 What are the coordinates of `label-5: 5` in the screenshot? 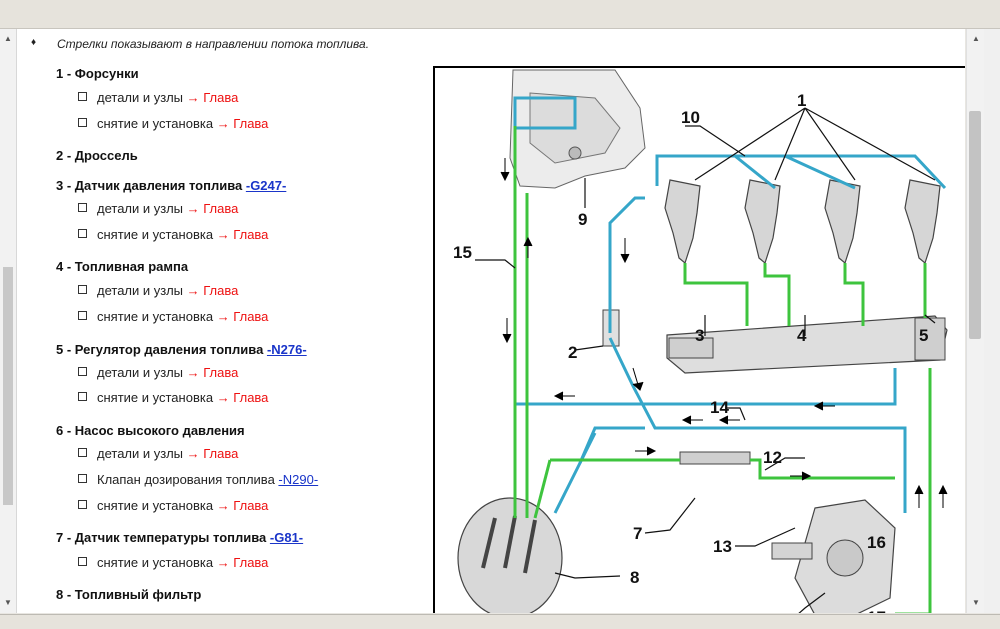 It's located at (923, 335).